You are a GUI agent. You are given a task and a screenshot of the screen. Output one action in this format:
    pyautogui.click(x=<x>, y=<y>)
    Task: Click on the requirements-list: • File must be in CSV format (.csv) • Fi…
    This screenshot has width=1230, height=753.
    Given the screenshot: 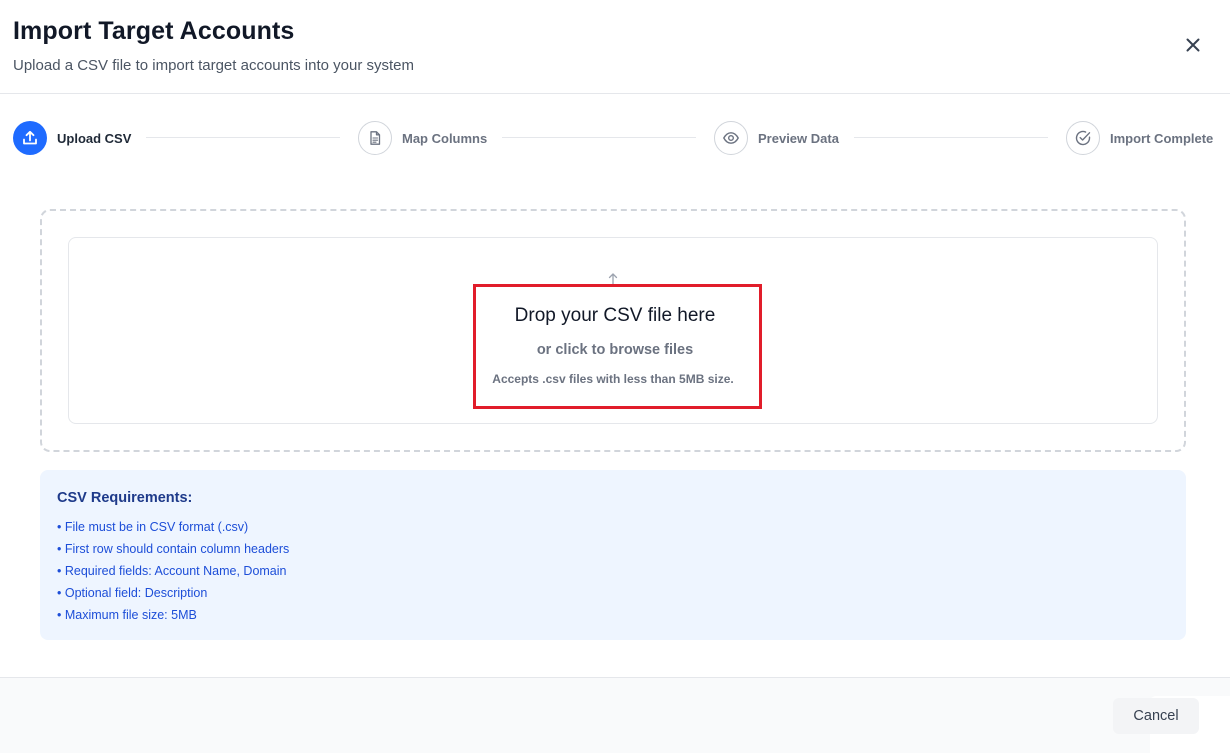 What is the action you would take?
    pyautogui.click(x=173, y=574)
    